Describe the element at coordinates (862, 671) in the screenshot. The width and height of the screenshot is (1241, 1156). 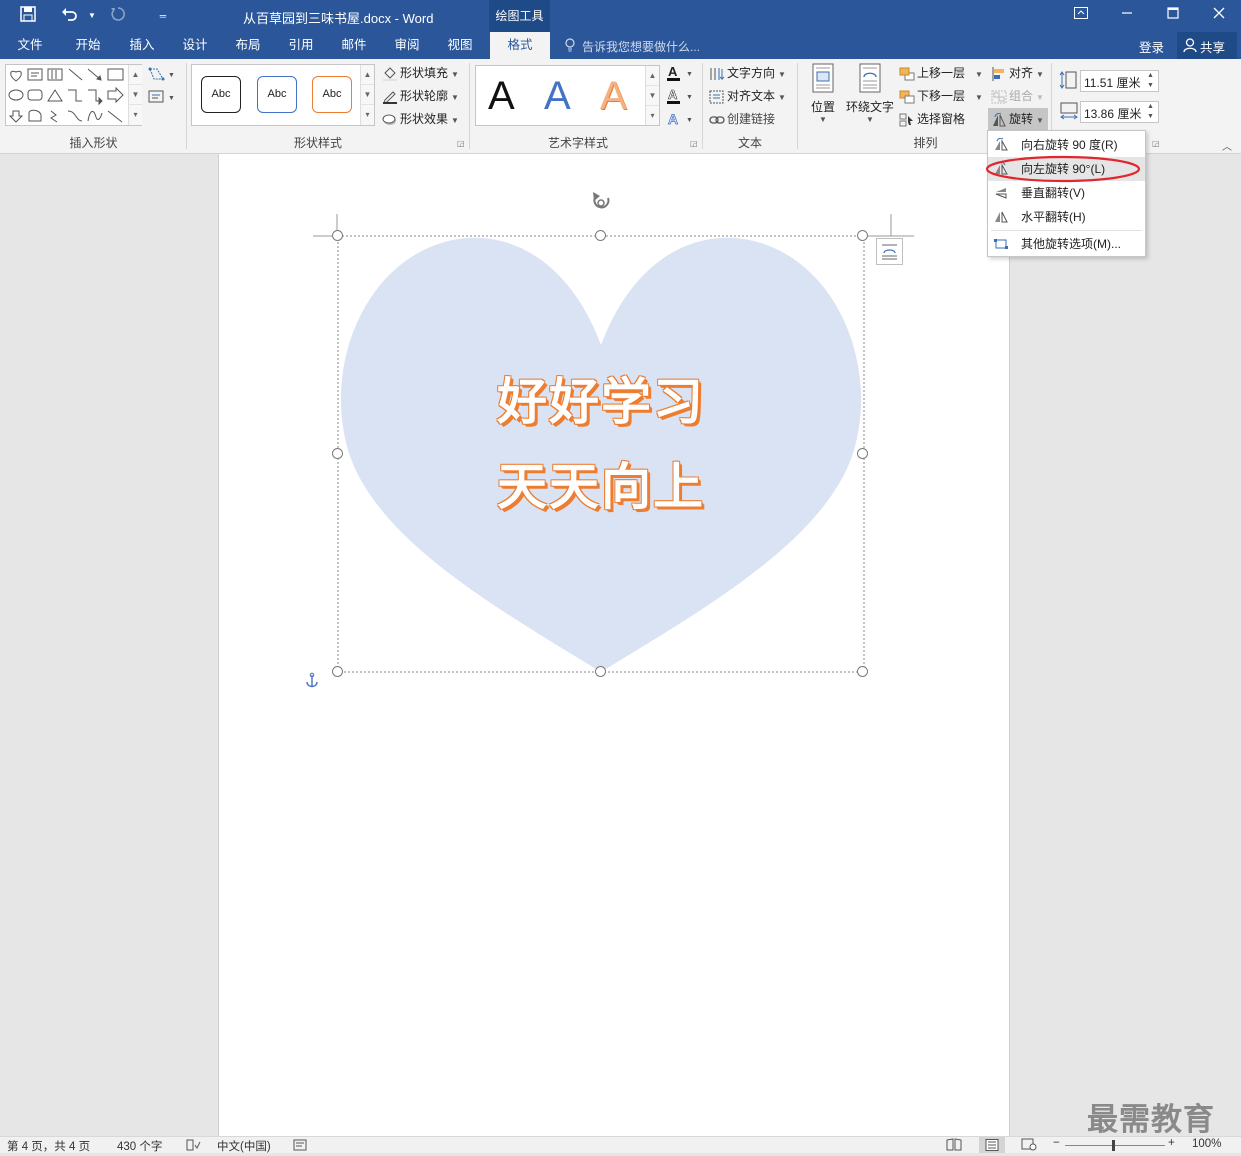
I see `resize-handle-se` at that location.